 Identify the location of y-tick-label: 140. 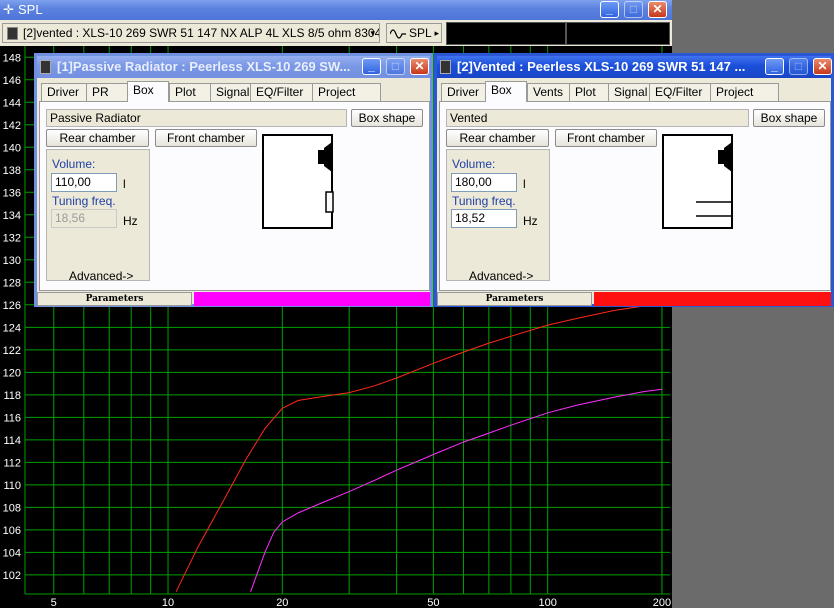
(12, 148).